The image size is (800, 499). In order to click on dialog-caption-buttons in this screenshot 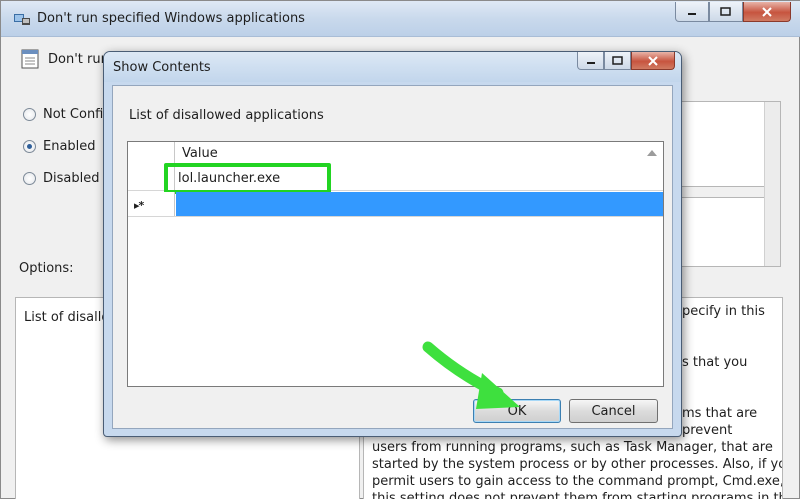, I will do `click(626, 61)`.